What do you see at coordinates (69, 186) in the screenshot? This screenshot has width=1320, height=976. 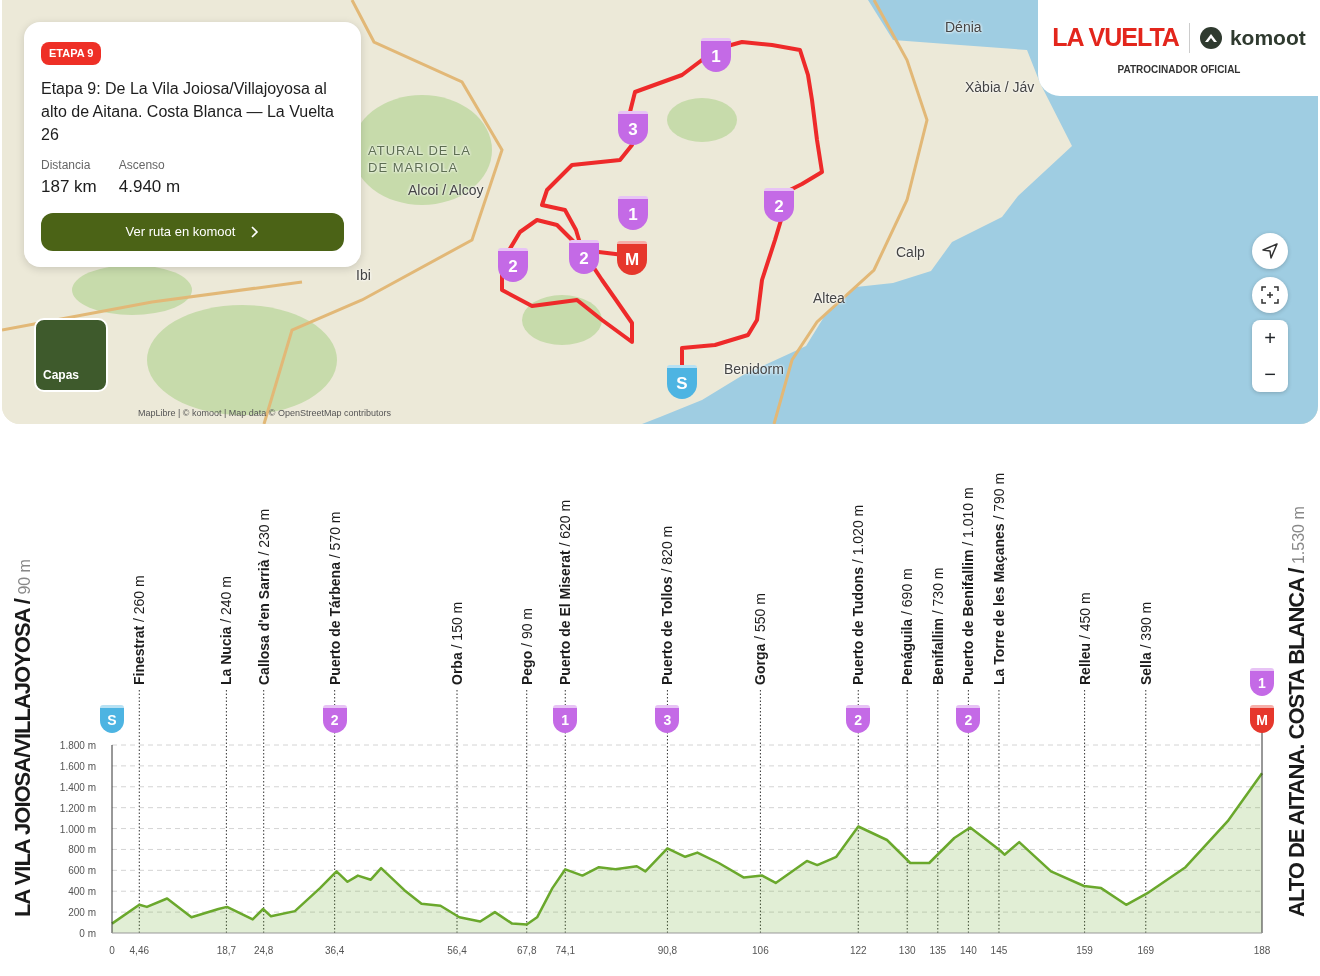 I see `stat-value: 187 km` at bounding box center [69, 186].